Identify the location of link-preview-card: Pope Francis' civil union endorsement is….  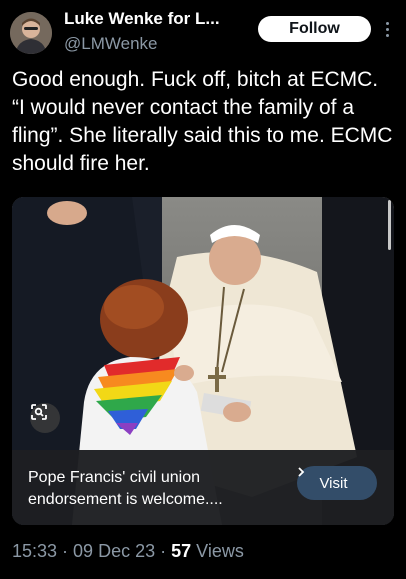
(203, 487).